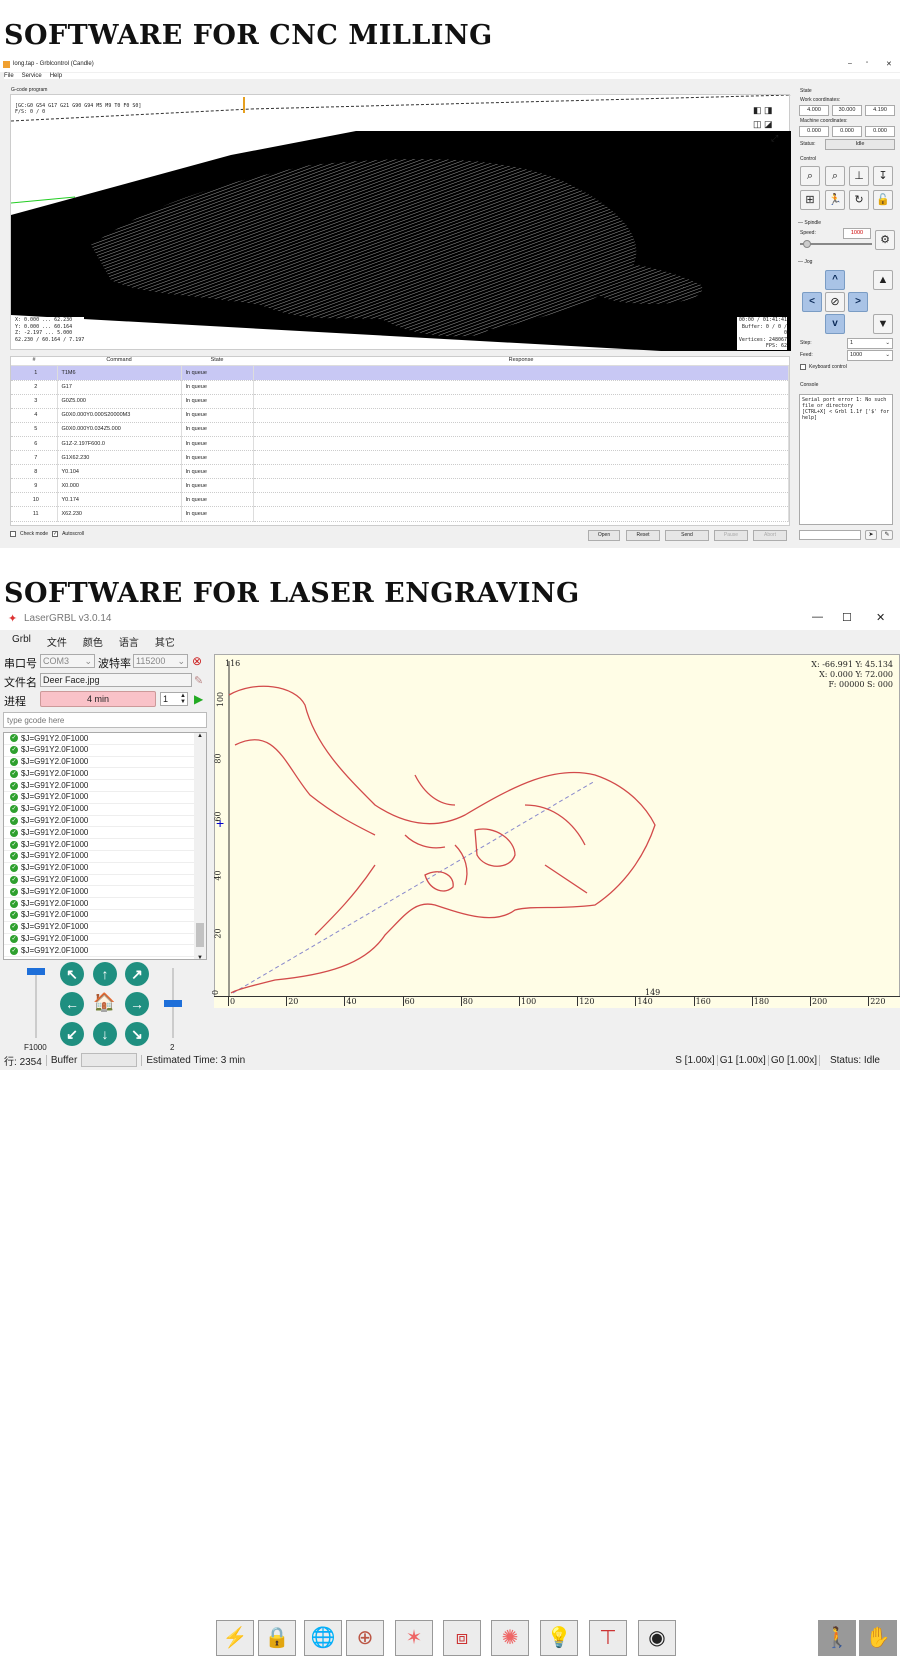  I want to click on table-row: 7 G1X62.230 In queue, so click(400, 458).